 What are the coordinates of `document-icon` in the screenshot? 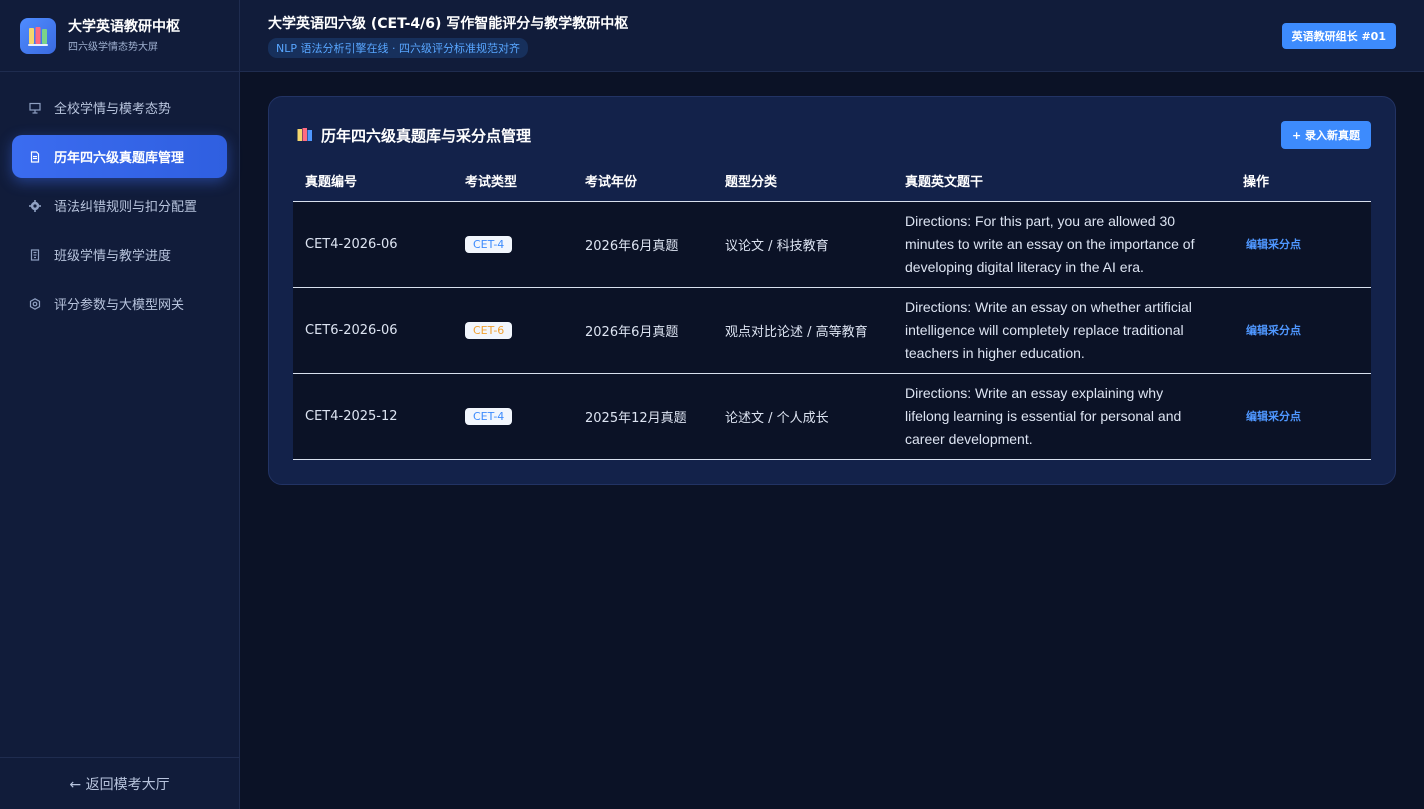 It's located at (35, 157).